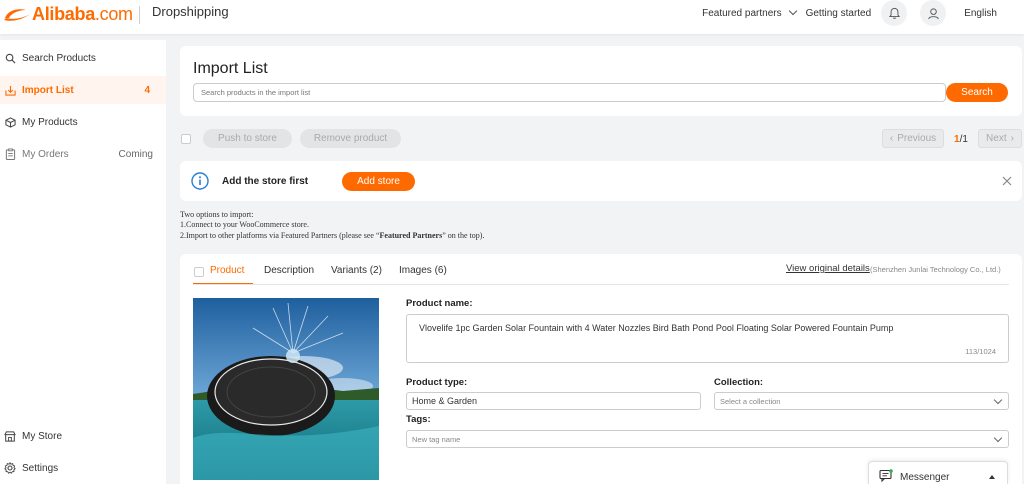 The image size is (1024, 484). Describe the element at coordinates (925, 477) in the screenshot. I see `messenger-label: Messenger` at that location.